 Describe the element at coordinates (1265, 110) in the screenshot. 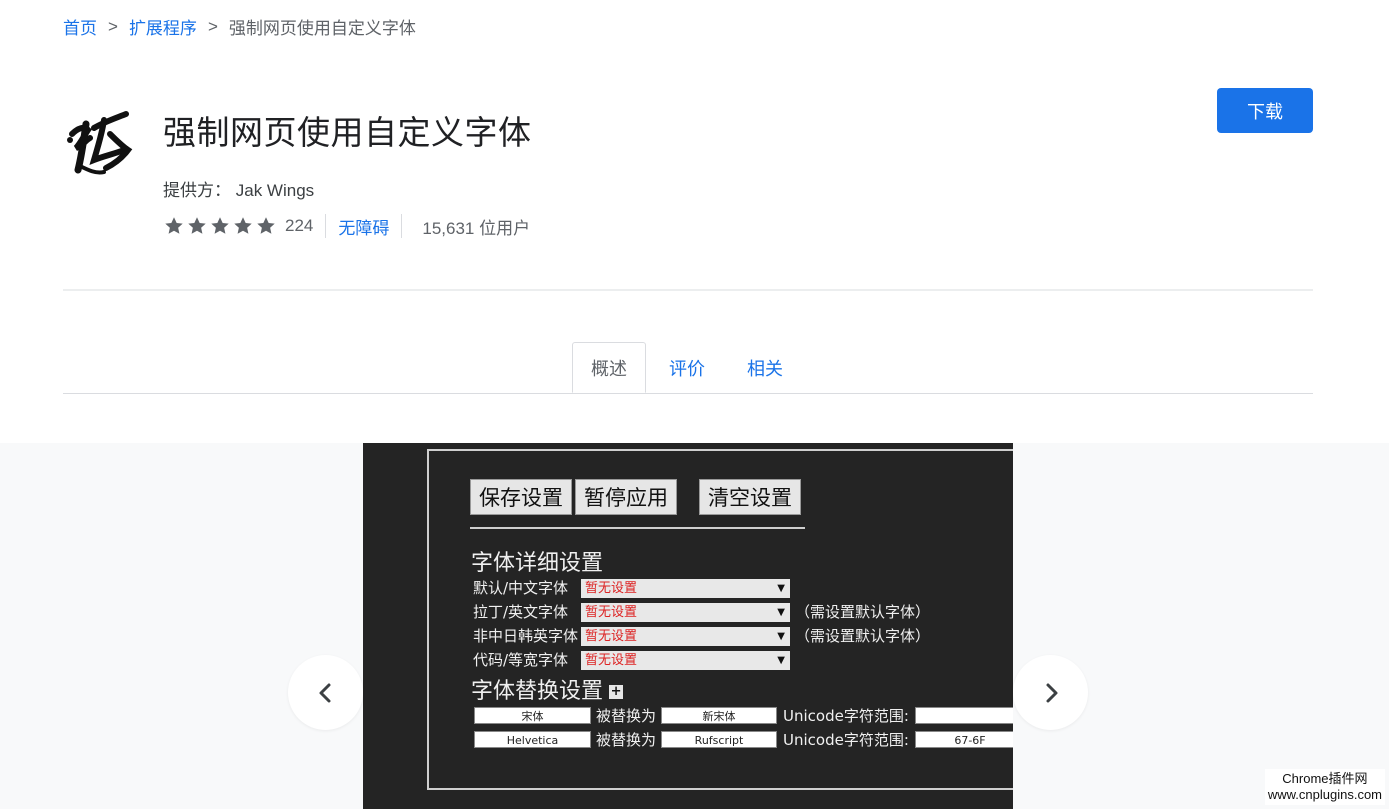

I see `download-button: 下载` at that location.